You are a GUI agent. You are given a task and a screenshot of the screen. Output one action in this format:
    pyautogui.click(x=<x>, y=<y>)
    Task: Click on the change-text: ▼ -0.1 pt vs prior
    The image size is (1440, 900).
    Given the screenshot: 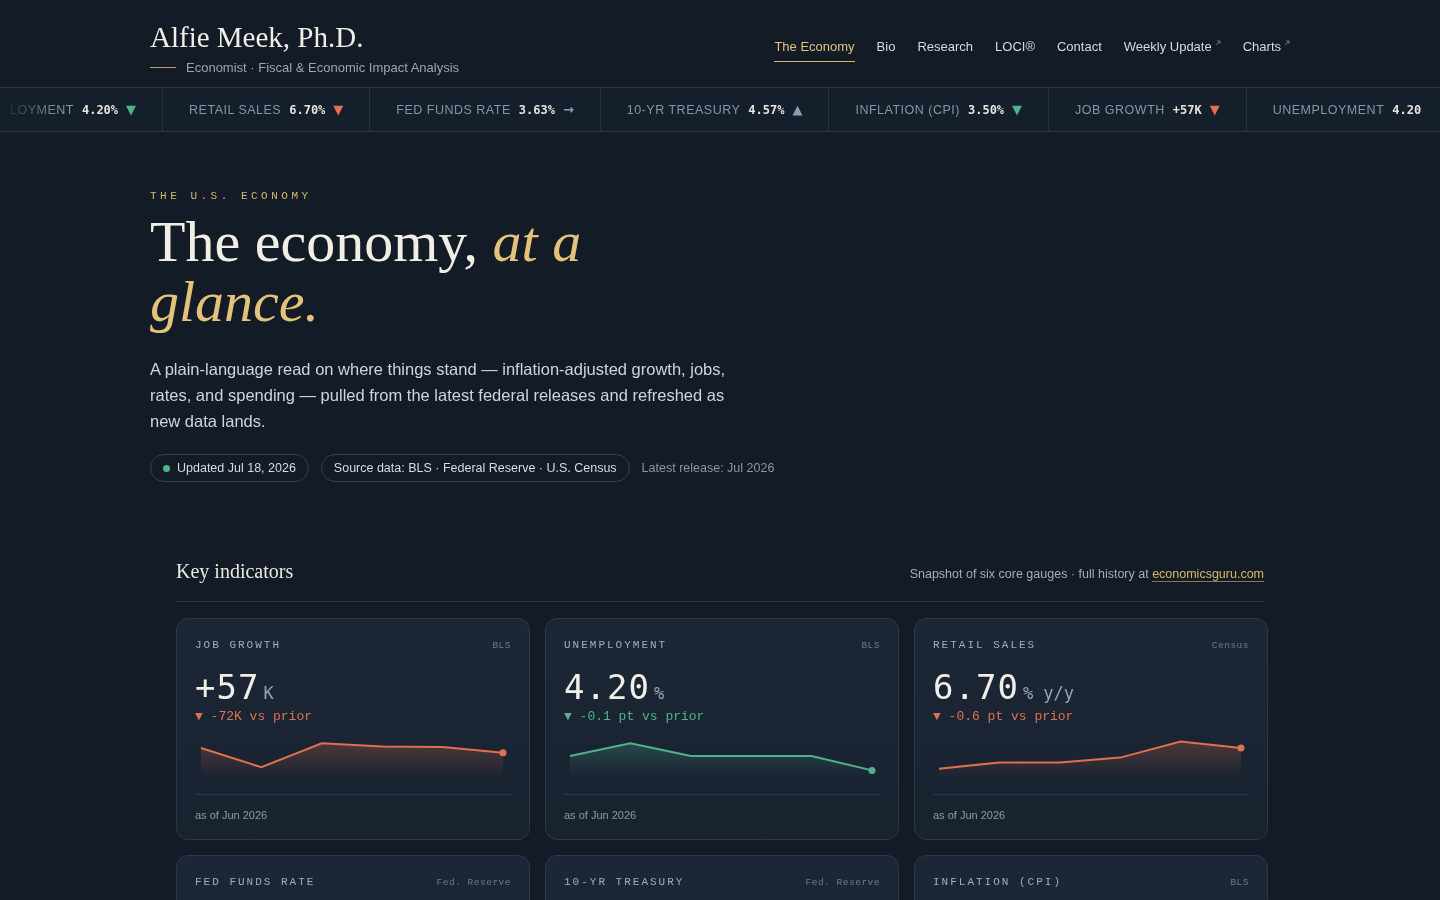 What is the action you would take?
    pyautogui.click(x=635, y=716)
    